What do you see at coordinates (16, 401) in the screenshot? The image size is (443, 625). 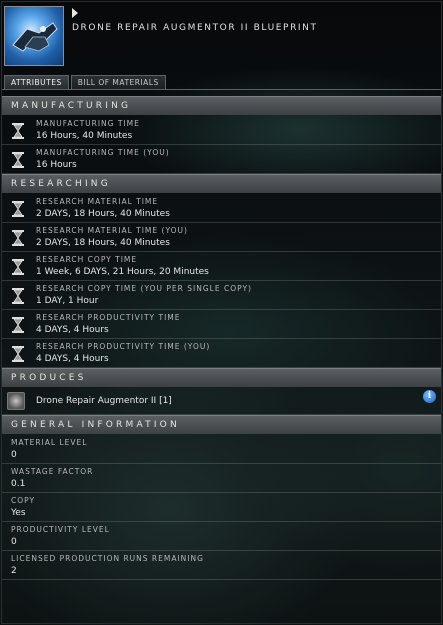 I see `module-icon` at bounding box center [16, 401].